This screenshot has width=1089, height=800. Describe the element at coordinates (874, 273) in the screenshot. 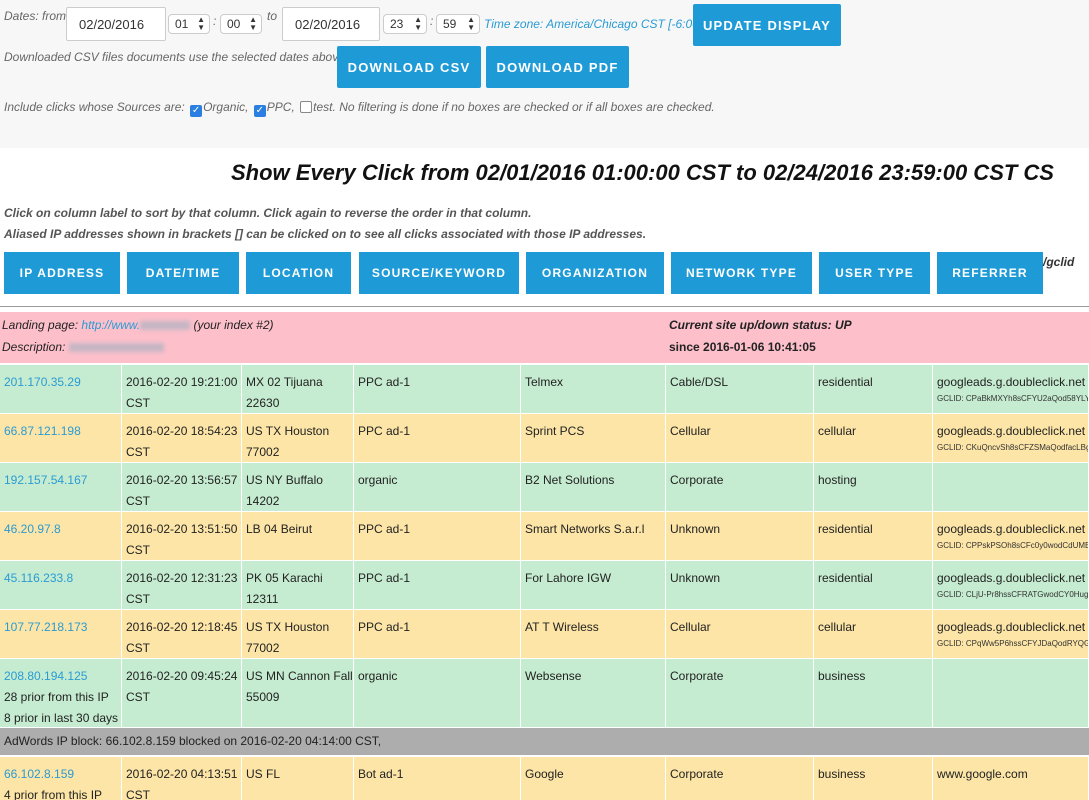

I see `column-user-type: USER TYPE` at that location.